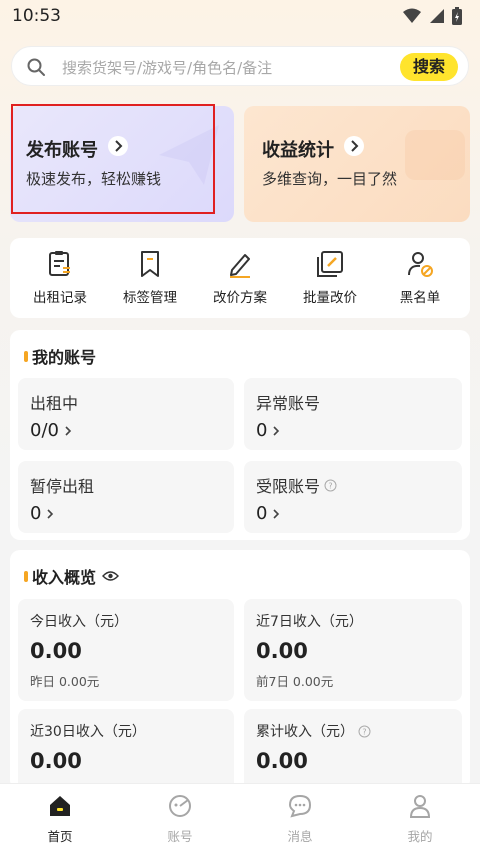 This screenshot has height=853, width=480. Describe the element at coordinates (42, 513) in the screenshot. I see `paused-value: 0` at that location.